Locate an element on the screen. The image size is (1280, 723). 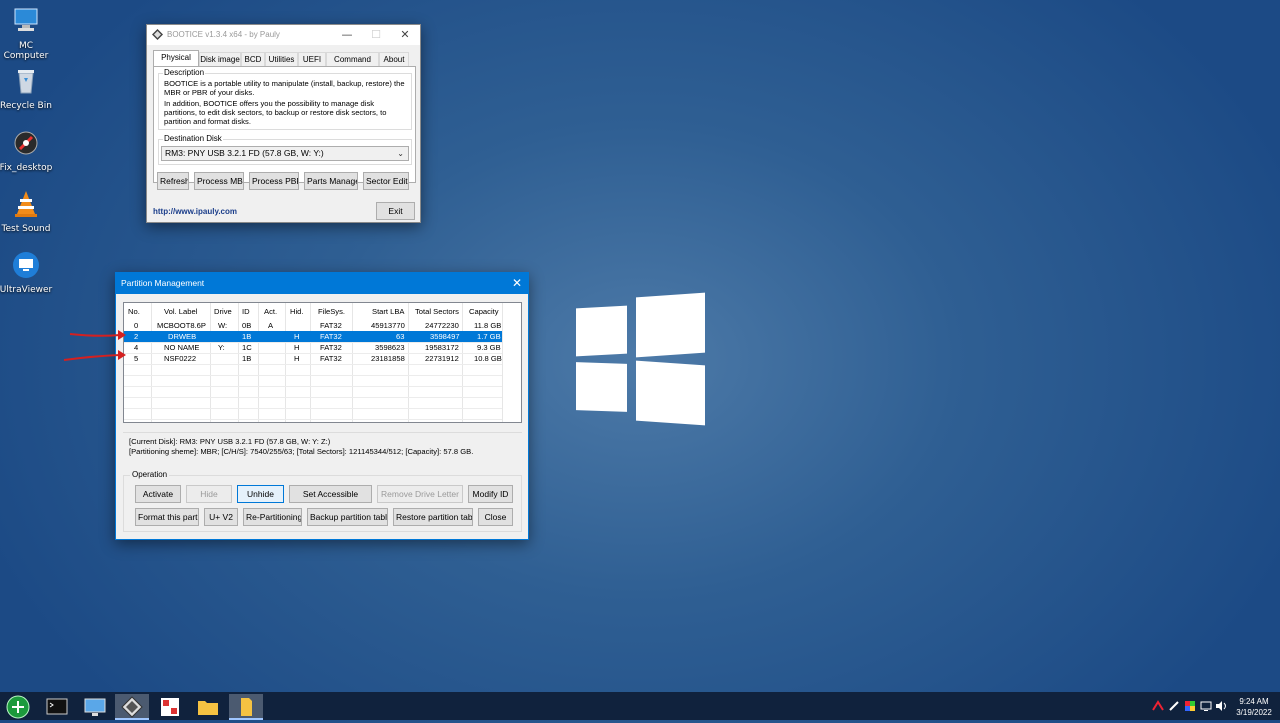
monitor-tray-icon is located at coordinates (1206, 706).